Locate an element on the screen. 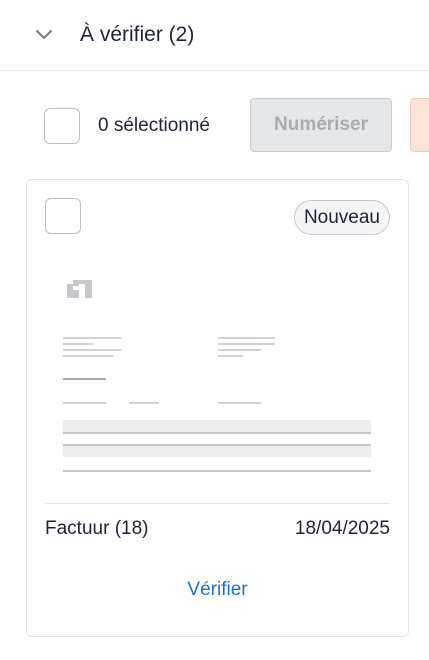 This screenshot has width=429, height=660. select-all-checkbox is located at coordinates (62, 126).